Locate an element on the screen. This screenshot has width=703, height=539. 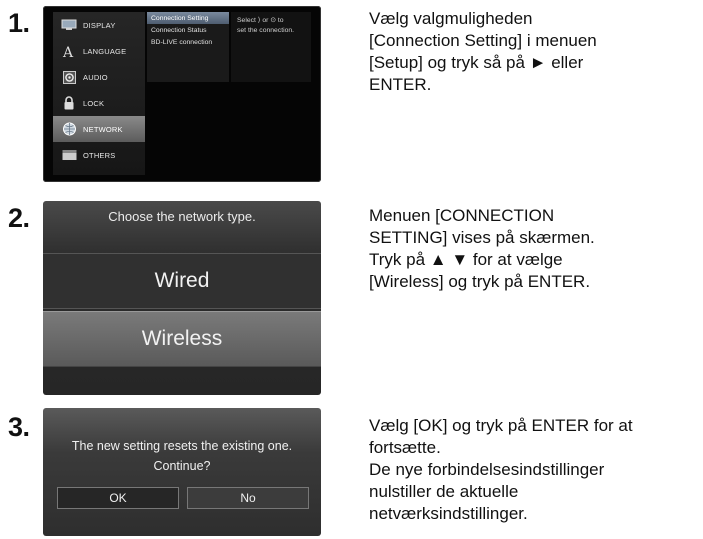
ok-button: OK is located at coordinates (118, 498).